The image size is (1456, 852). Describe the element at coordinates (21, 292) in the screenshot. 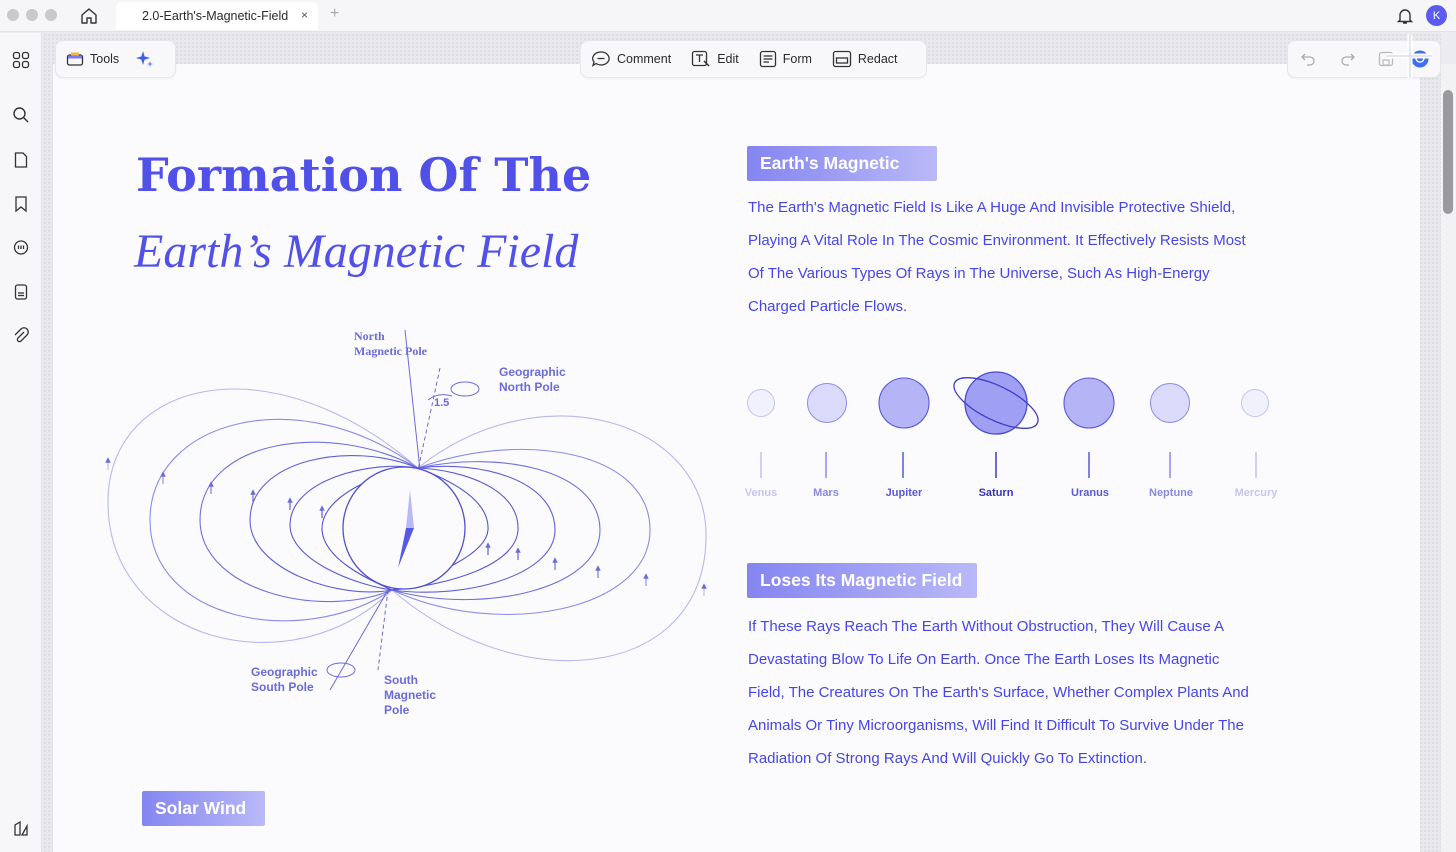

I see `document-stack-icon` at that location.